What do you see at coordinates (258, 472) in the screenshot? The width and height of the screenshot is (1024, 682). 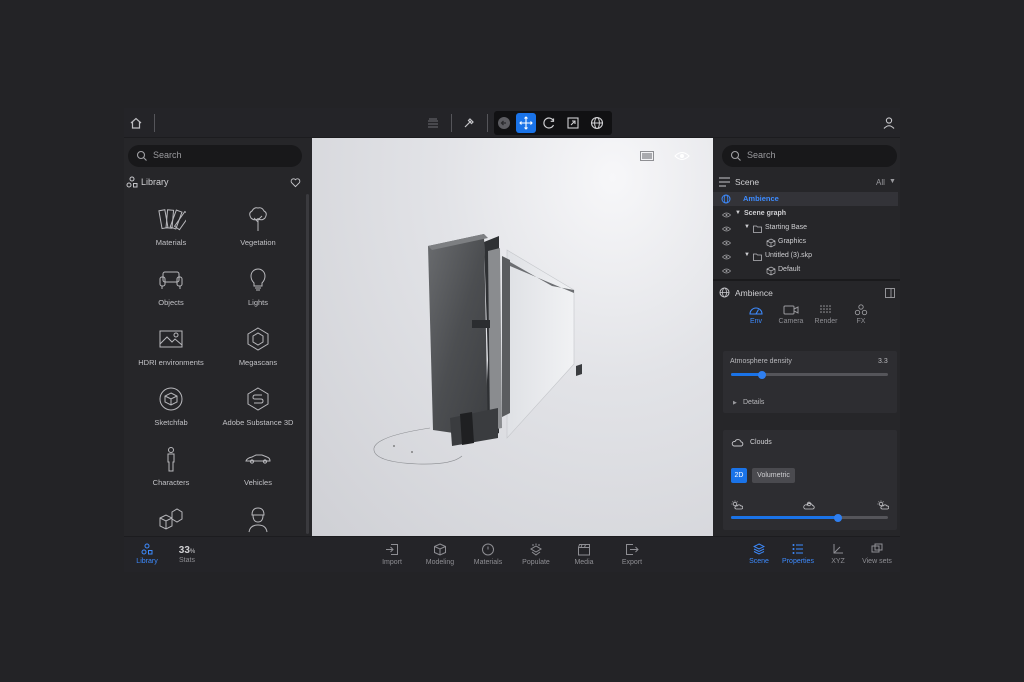 I see `library-item-vehicles: Vehicles` at bounding box center [258, 472].